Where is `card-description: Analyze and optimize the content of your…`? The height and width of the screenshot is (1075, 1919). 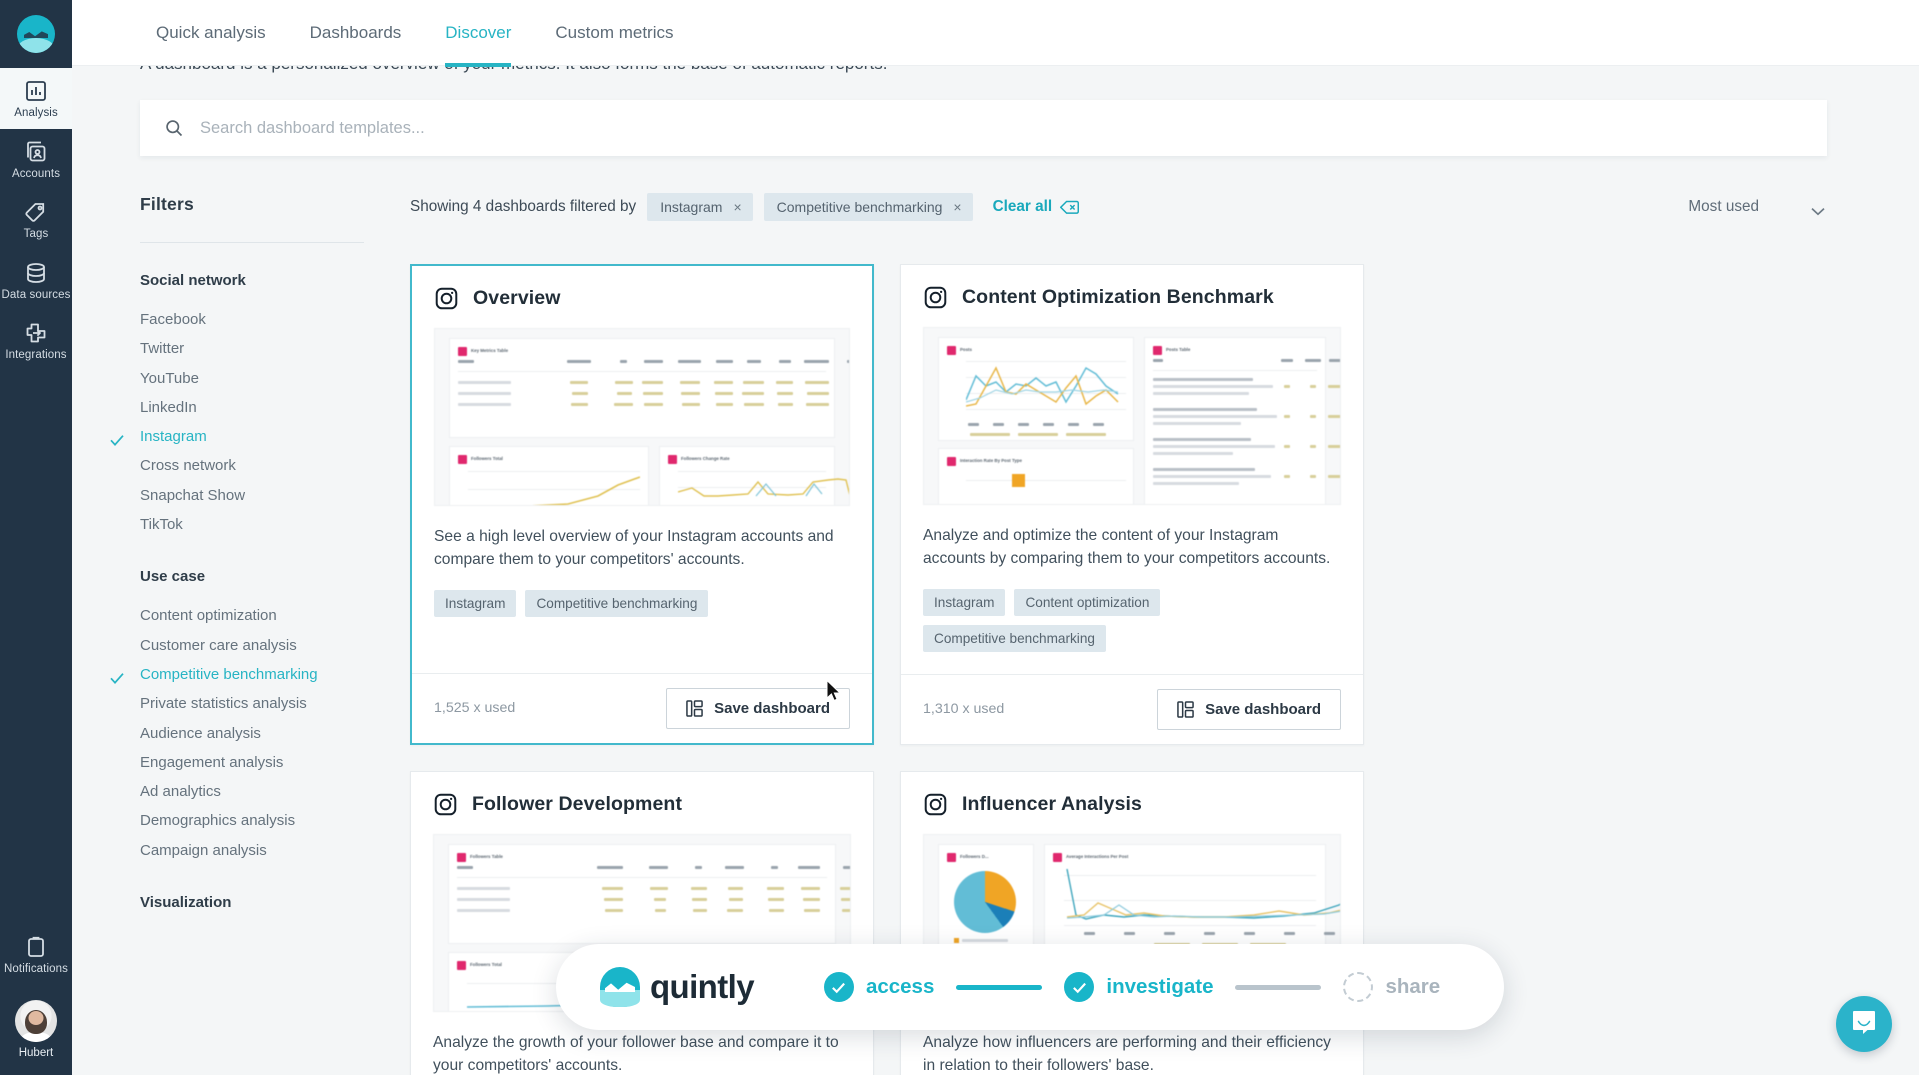 card-description: Analyze and optimize the content of your… is located at coordinates (1127, 547).